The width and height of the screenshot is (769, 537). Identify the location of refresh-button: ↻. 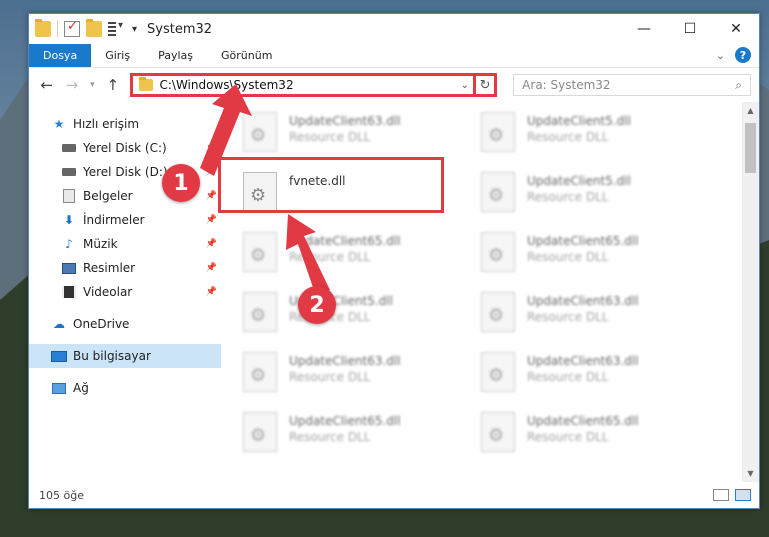
(486, 85).